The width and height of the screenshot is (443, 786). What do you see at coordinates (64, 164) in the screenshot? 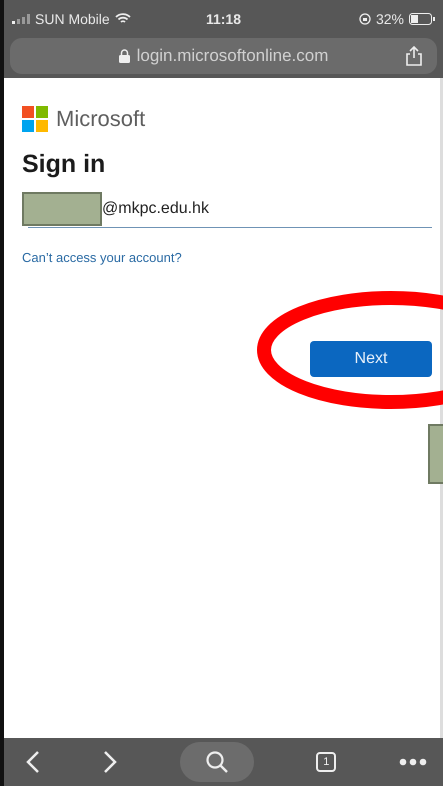
I see `page-title: Sign in` at bounding box center [64, 164].